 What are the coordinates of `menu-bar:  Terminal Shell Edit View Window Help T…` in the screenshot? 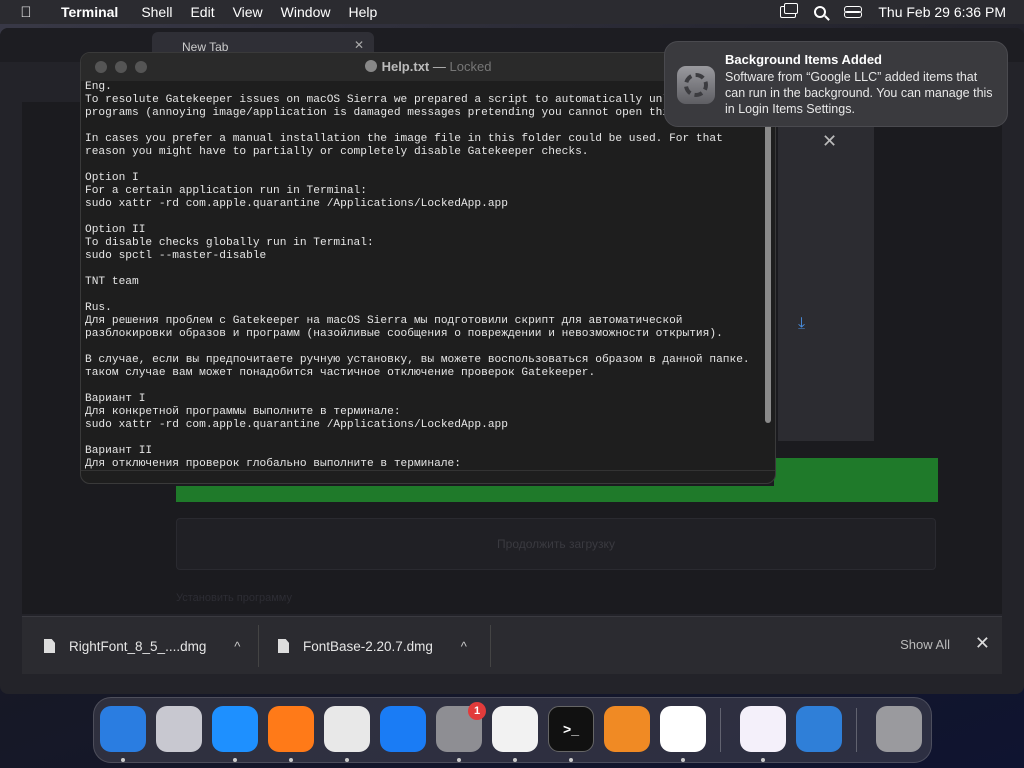 It's located at (512, 12).